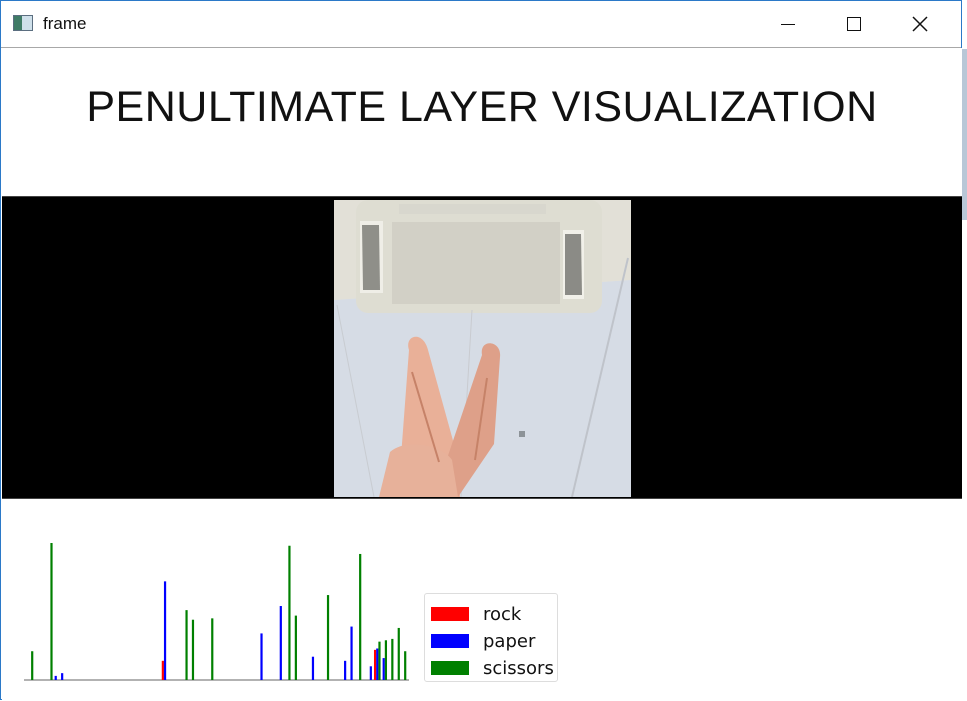 The height and width of the screenshot is (701, 967). I want to click on app-window-icon, so click(23, 23).